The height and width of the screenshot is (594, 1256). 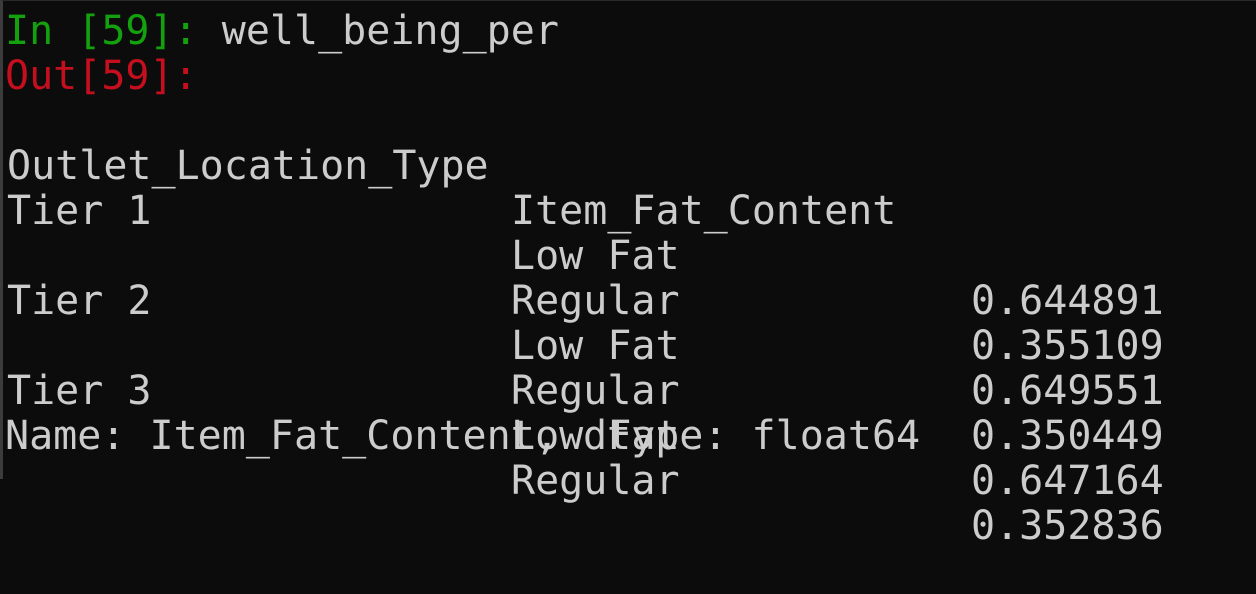 I want to click on value-cell: 0.647164, so click(x=1067, y=481).